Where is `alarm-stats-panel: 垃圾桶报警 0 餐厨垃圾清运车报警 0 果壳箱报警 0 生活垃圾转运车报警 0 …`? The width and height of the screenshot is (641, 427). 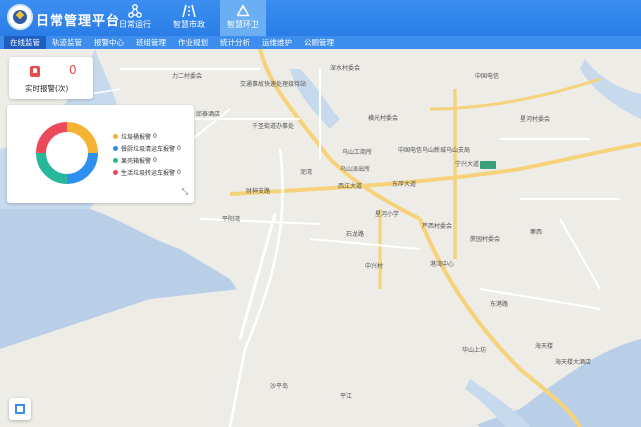 alarm-stats-panel: 垃圾桶报警 0 餐厨垃圾清运车报警 0 果壳箱报警 0 生活垃圾转运车报警 0 … is located at coordinates (100, 154).